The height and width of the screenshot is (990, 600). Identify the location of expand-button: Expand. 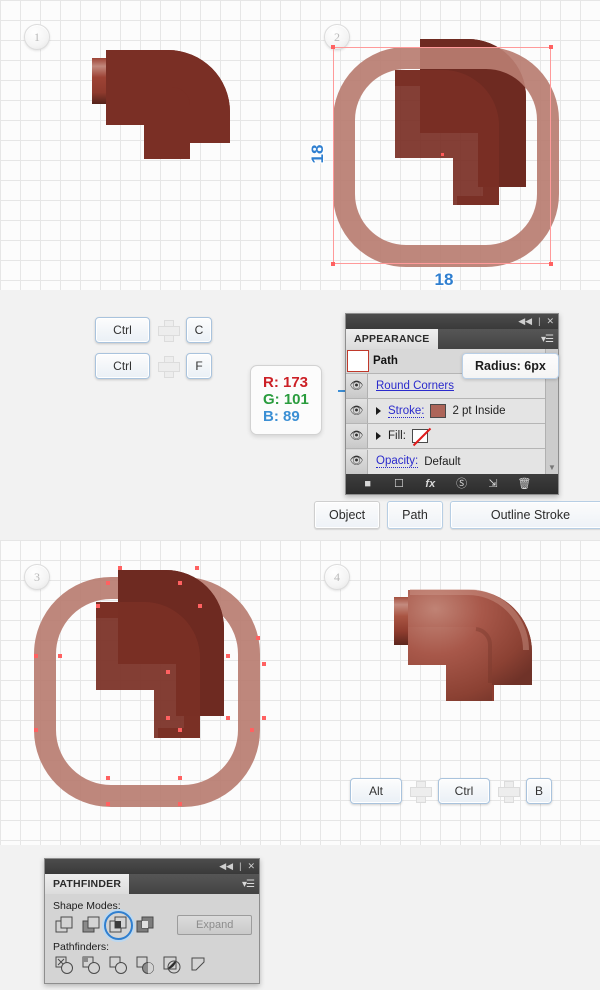
(215, 925).